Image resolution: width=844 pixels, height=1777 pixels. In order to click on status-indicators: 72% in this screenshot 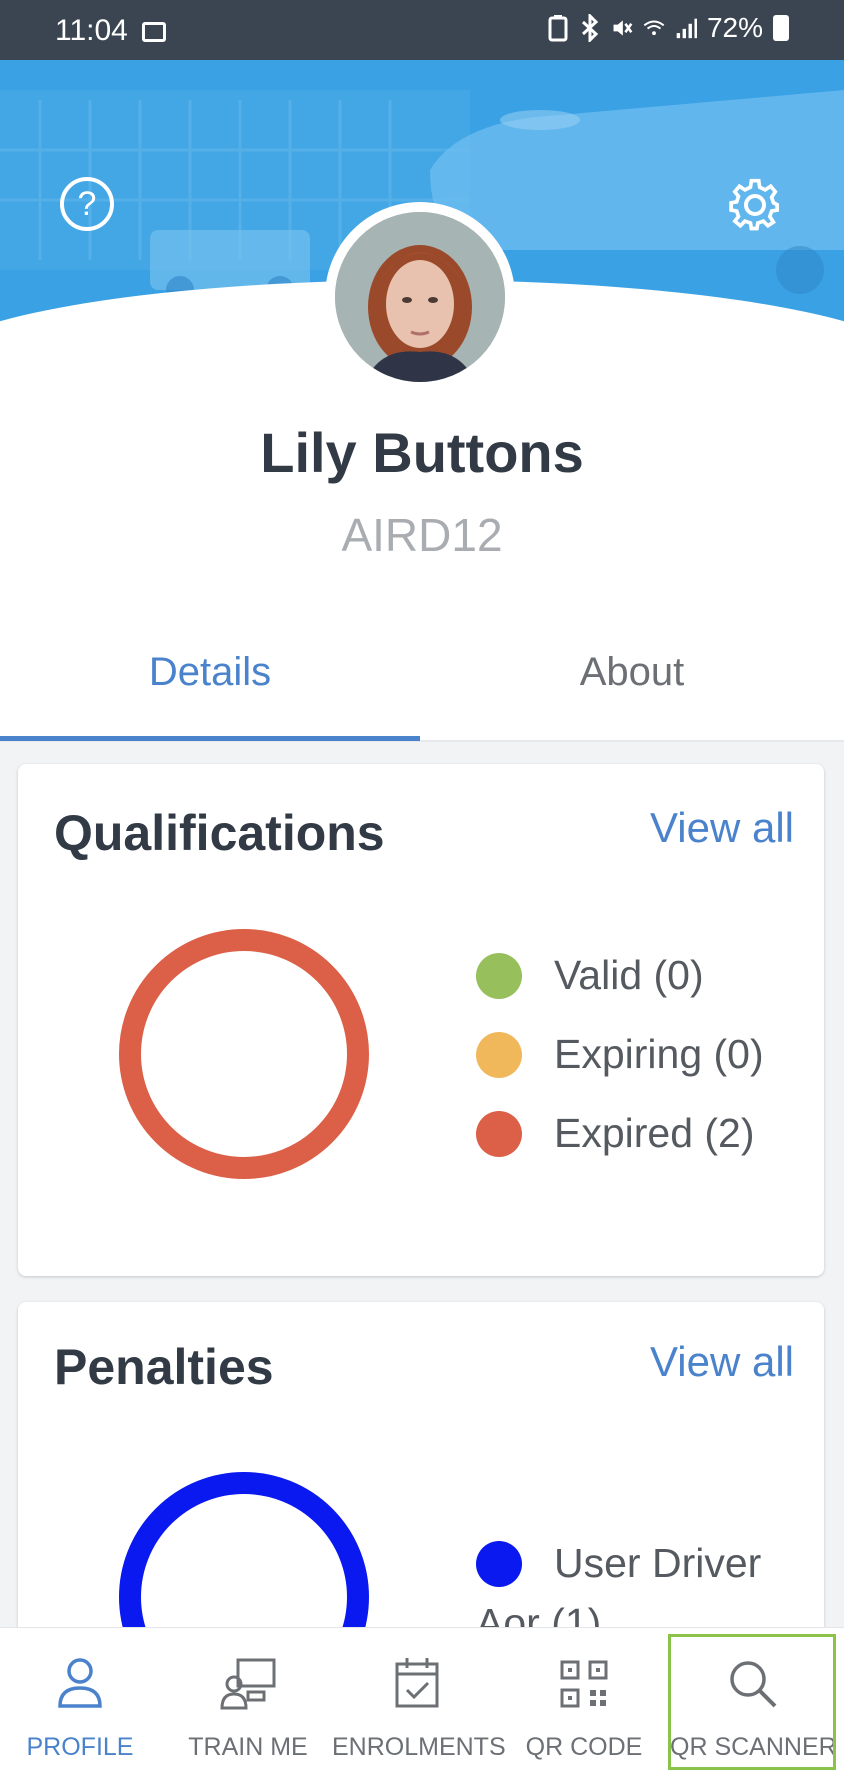, I will do `click(668, 28)`.